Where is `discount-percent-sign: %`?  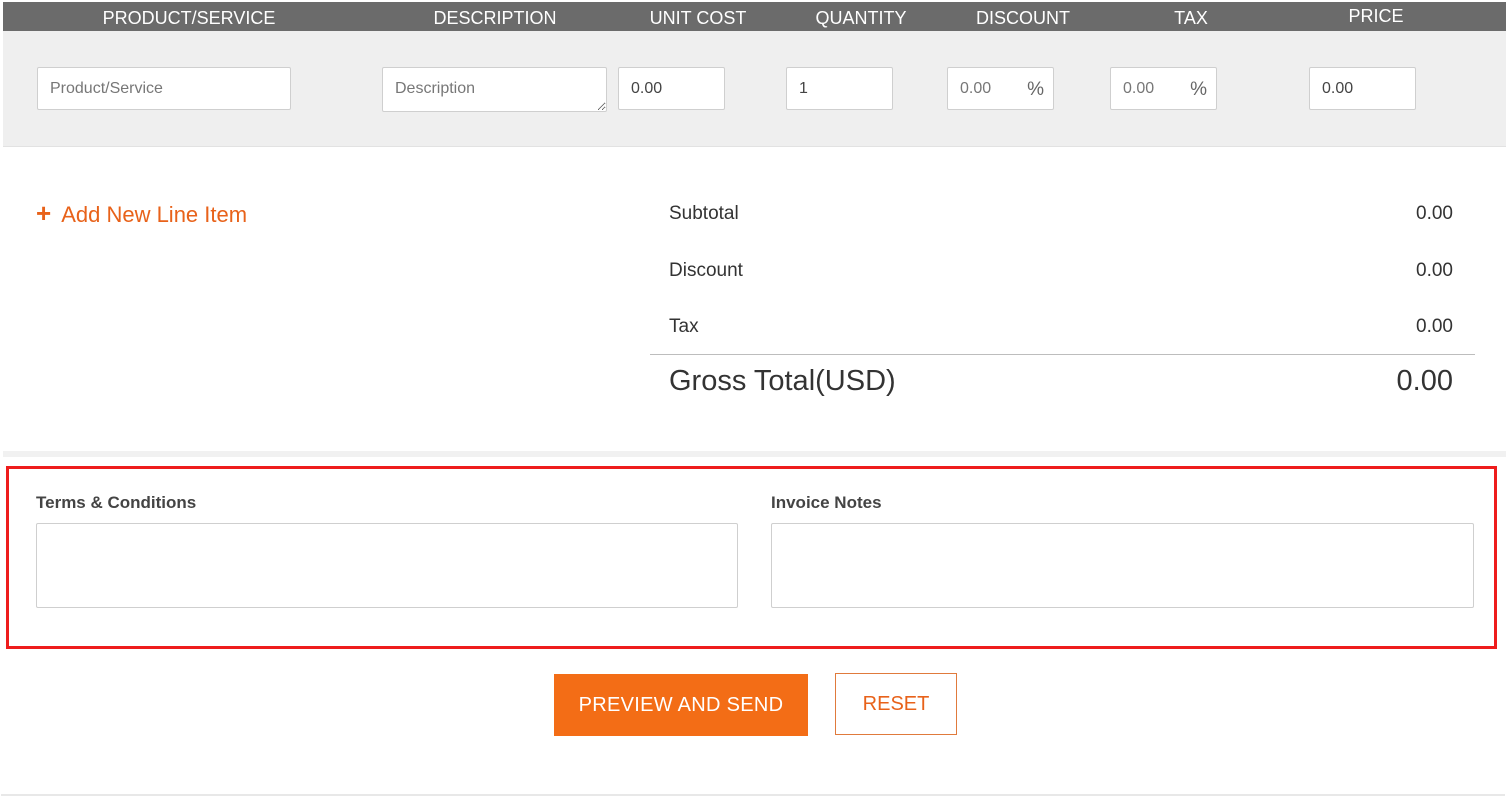
discount-percent-sign: % is located at coordinates (1035, 89).